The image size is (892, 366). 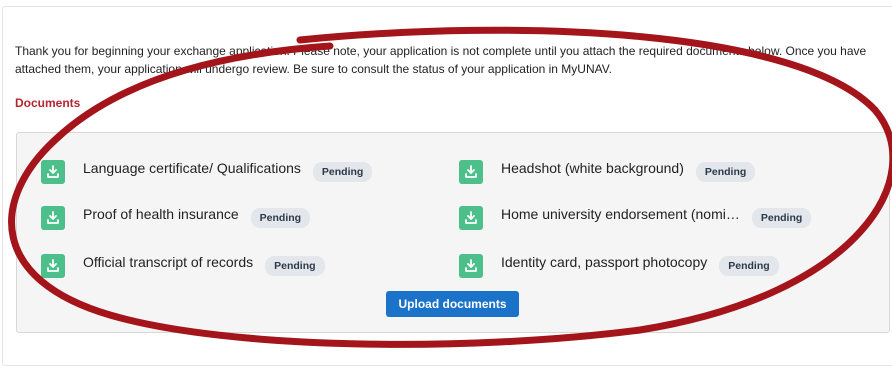 I want to click on document-item-headshot: Headshot (white background) Pending, so click(x=607, y=172).